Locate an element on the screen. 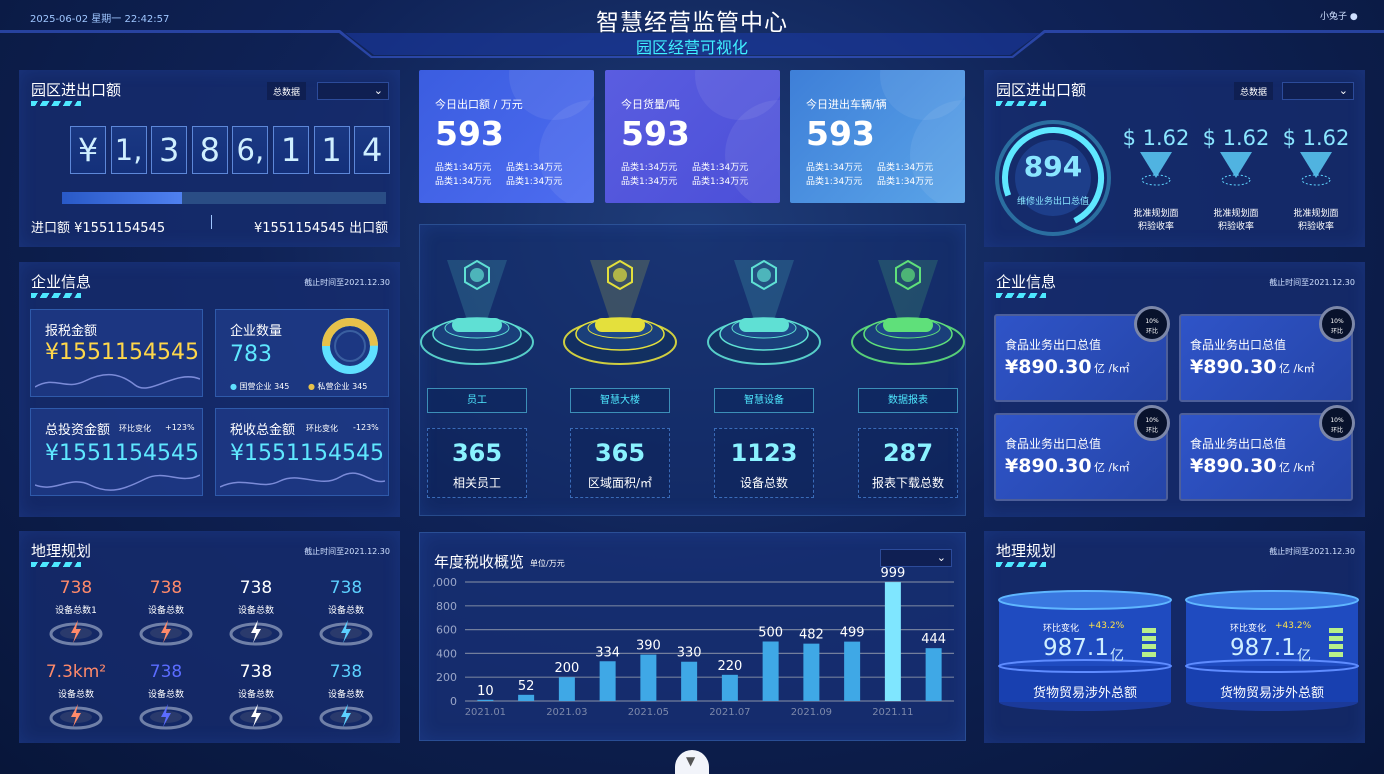  bar-value-label: 499 is located at coordinates (852, 633).